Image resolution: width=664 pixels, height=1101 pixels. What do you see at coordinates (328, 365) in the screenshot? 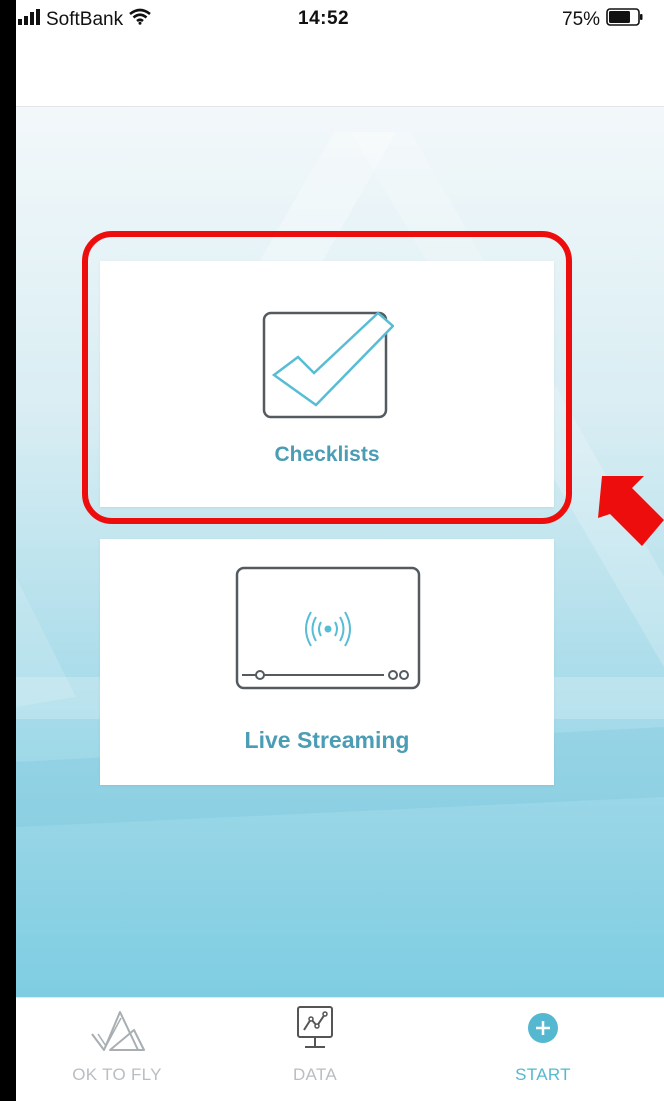
I see `checklist-icon` at bounding box center [328, 365].